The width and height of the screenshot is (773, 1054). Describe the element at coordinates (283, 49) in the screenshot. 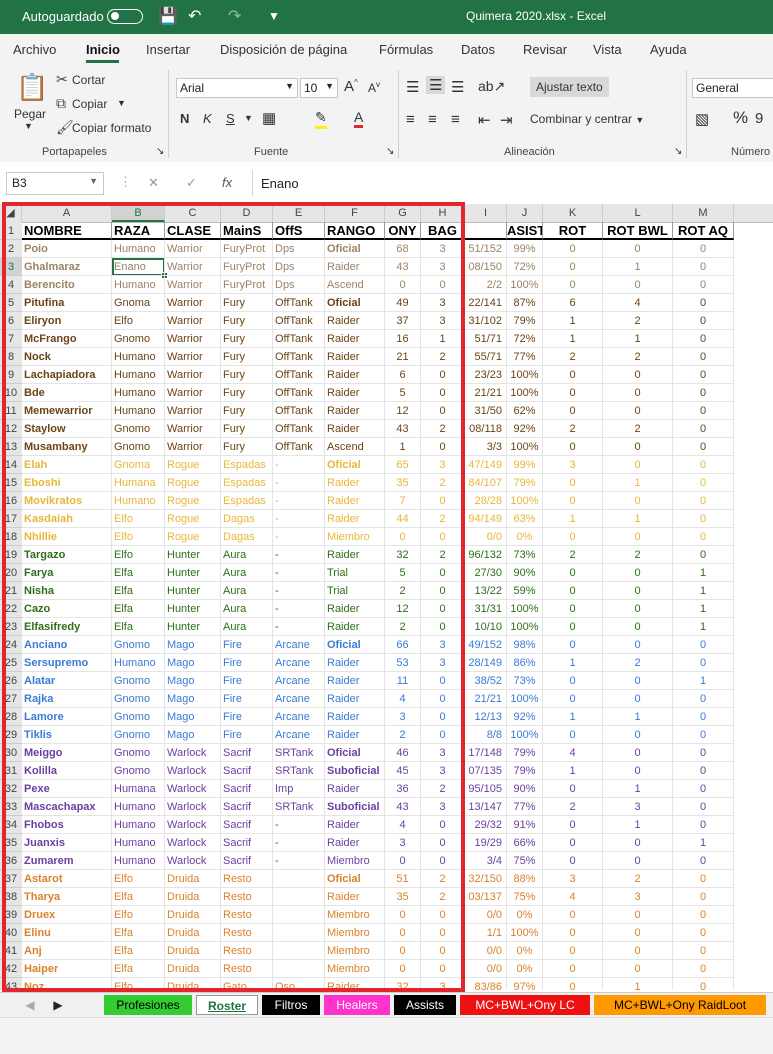

I see `tab-disposicion: Disposición de página` at that location.